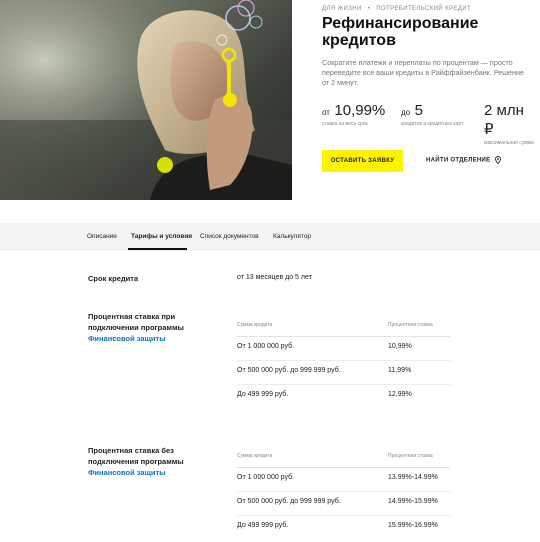 This screenshot has height=542, width=540. I want to click on cell-rate: 15.99%-16.99%, so click(413, 525).